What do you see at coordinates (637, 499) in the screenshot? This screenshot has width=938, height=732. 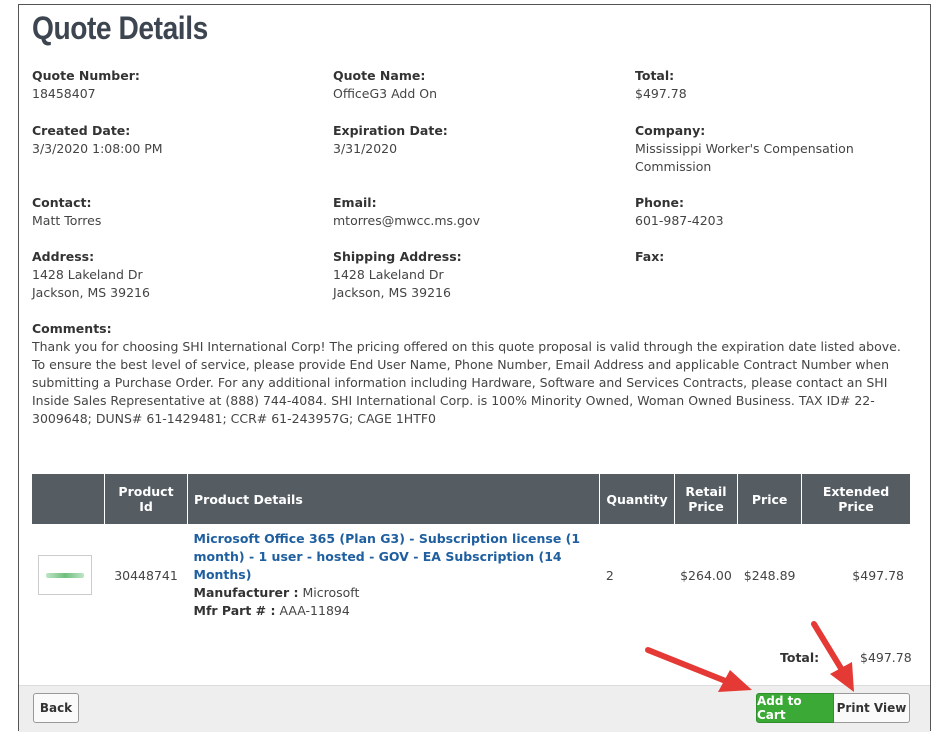 I see `col-quantity-header: Quantity` at bounding box center [637, 499].